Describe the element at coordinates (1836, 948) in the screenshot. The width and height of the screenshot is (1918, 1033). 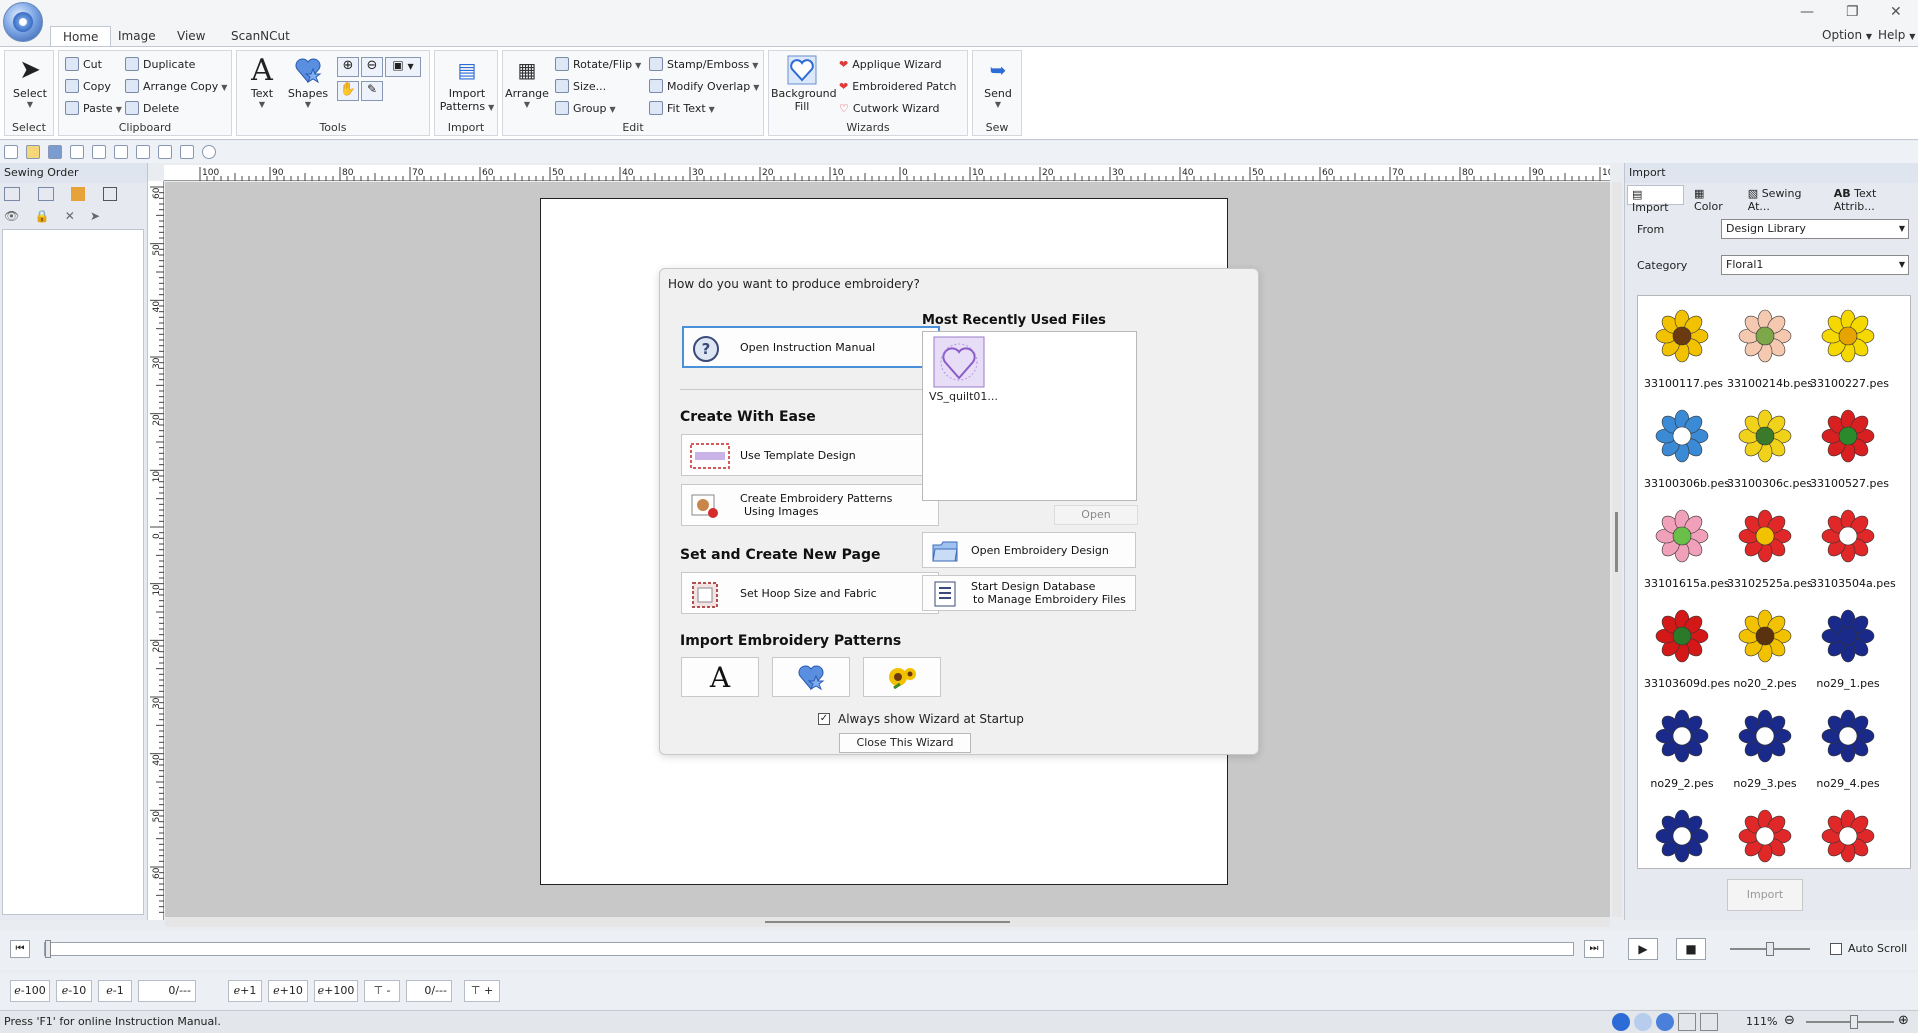
I see `auto-scroll-checkbox` at that location.